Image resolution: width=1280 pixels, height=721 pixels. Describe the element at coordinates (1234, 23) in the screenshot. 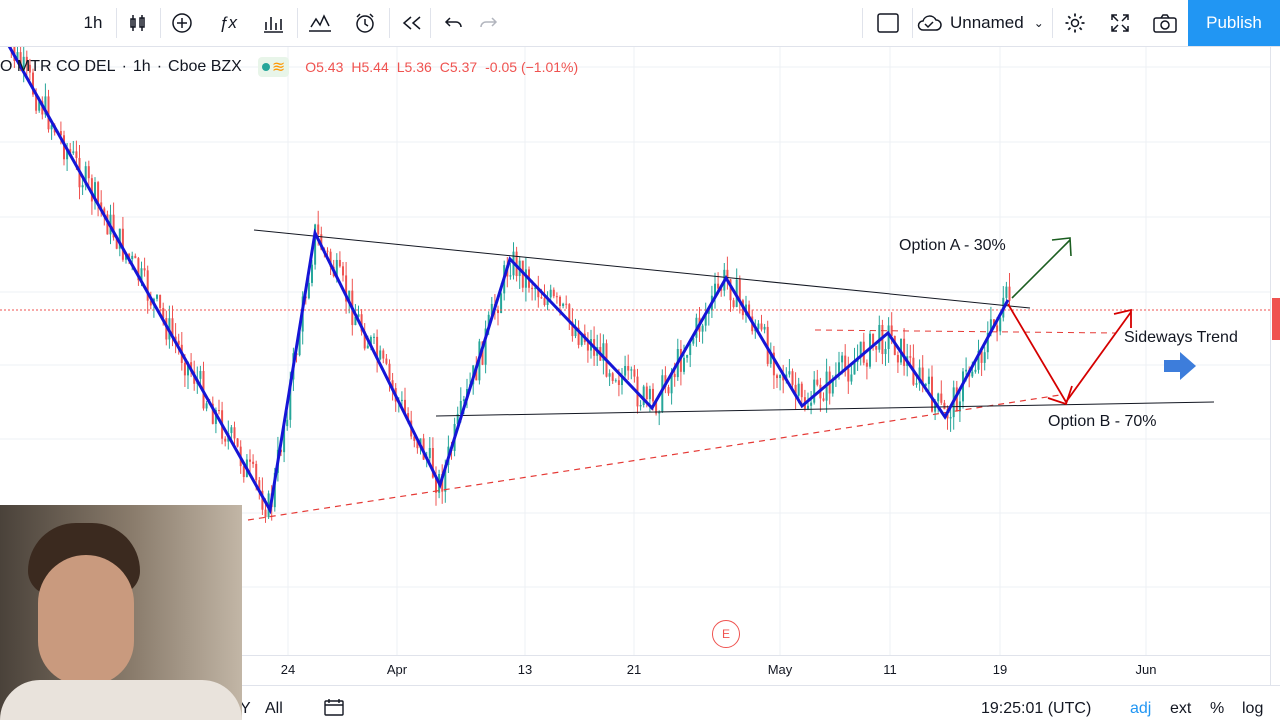

I see `publish-button: Publish` at that location.